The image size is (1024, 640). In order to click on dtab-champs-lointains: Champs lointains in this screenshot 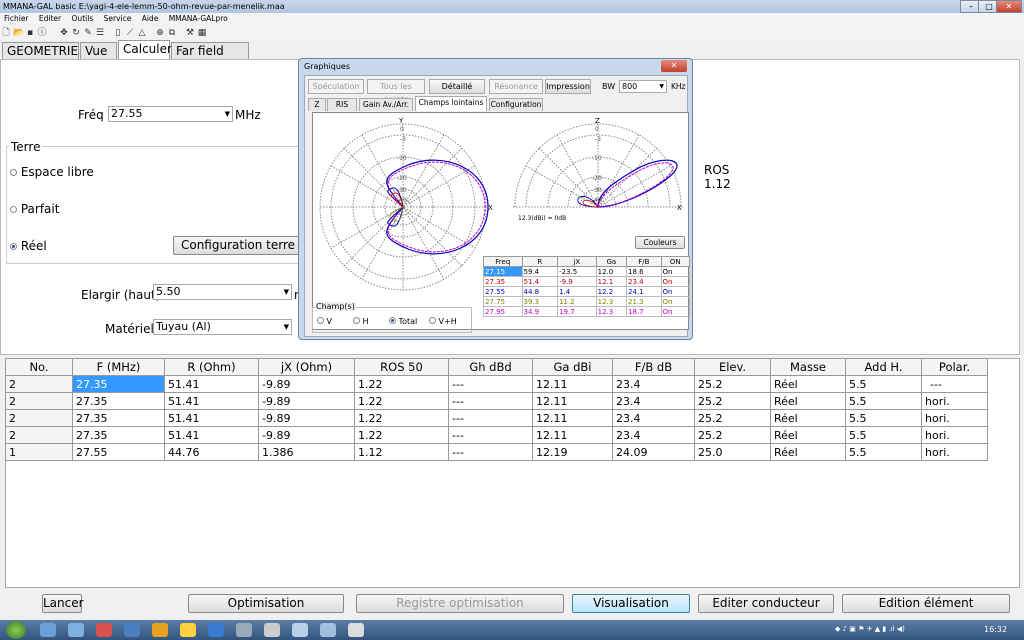, I will do `click(451, 103)`.